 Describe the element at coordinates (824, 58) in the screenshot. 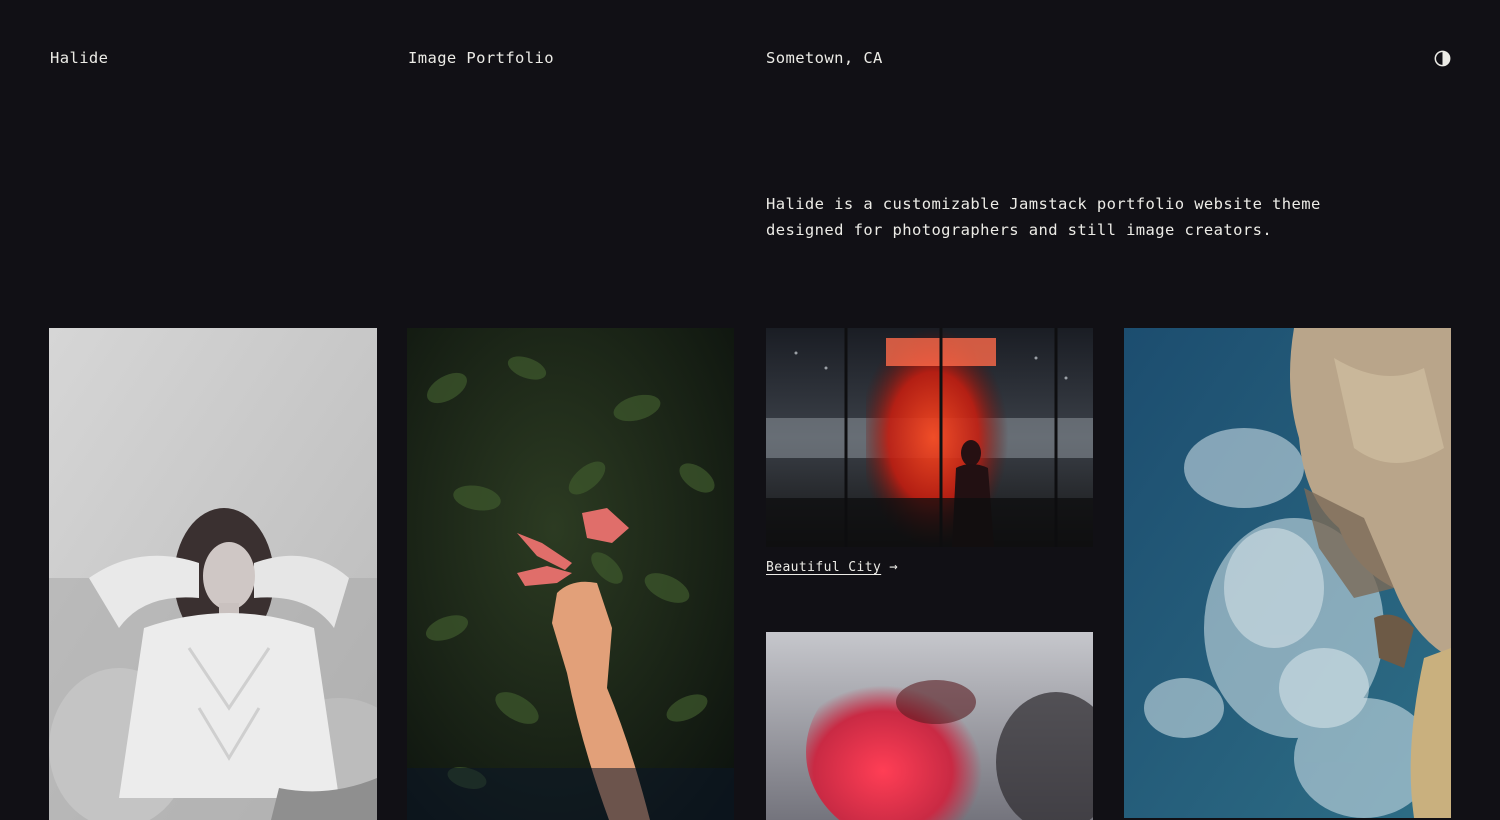

I see `location-text: Sometown, CA` at that location.